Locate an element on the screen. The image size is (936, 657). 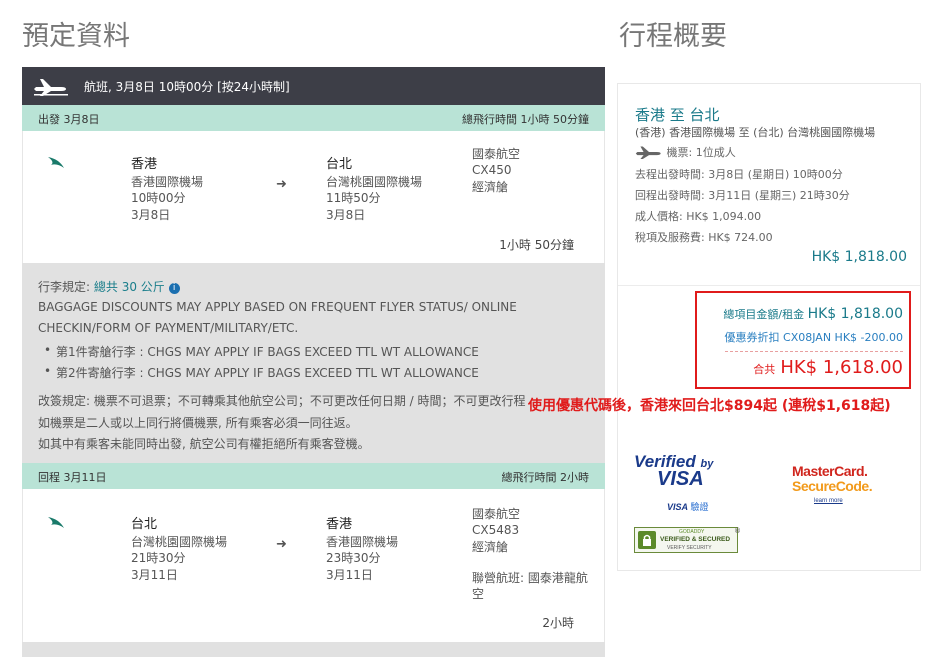
destination-airport: 台灣桃園國際機場 is located at coordinates (374, 182).